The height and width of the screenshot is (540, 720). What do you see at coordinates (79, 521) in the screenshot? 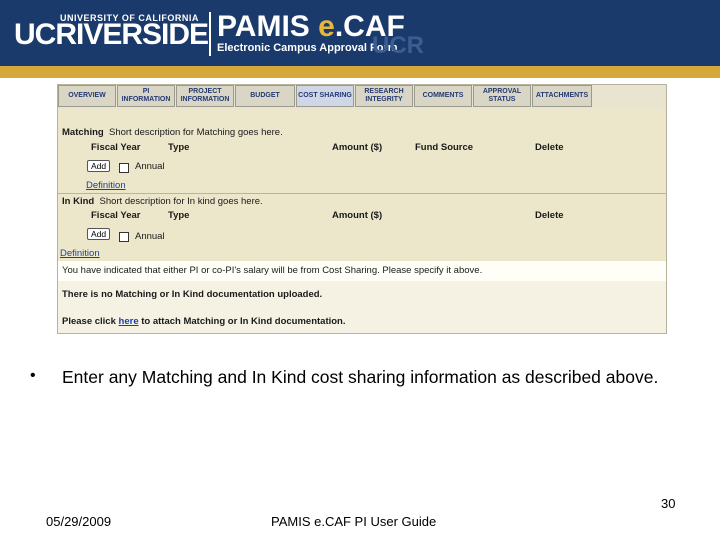
I see `footer-date: 05/29/2009` at bounding box center [79, 521].